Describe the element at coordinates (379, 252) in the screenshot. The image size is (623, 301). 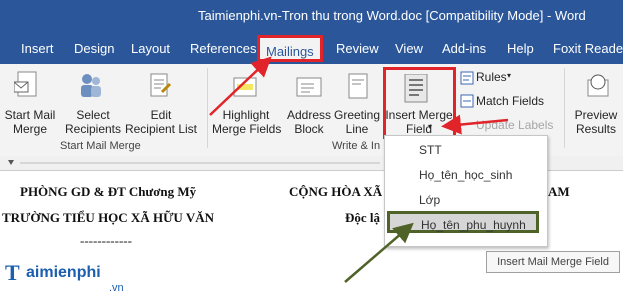
I see `arrow-to-selected-field` at that location.